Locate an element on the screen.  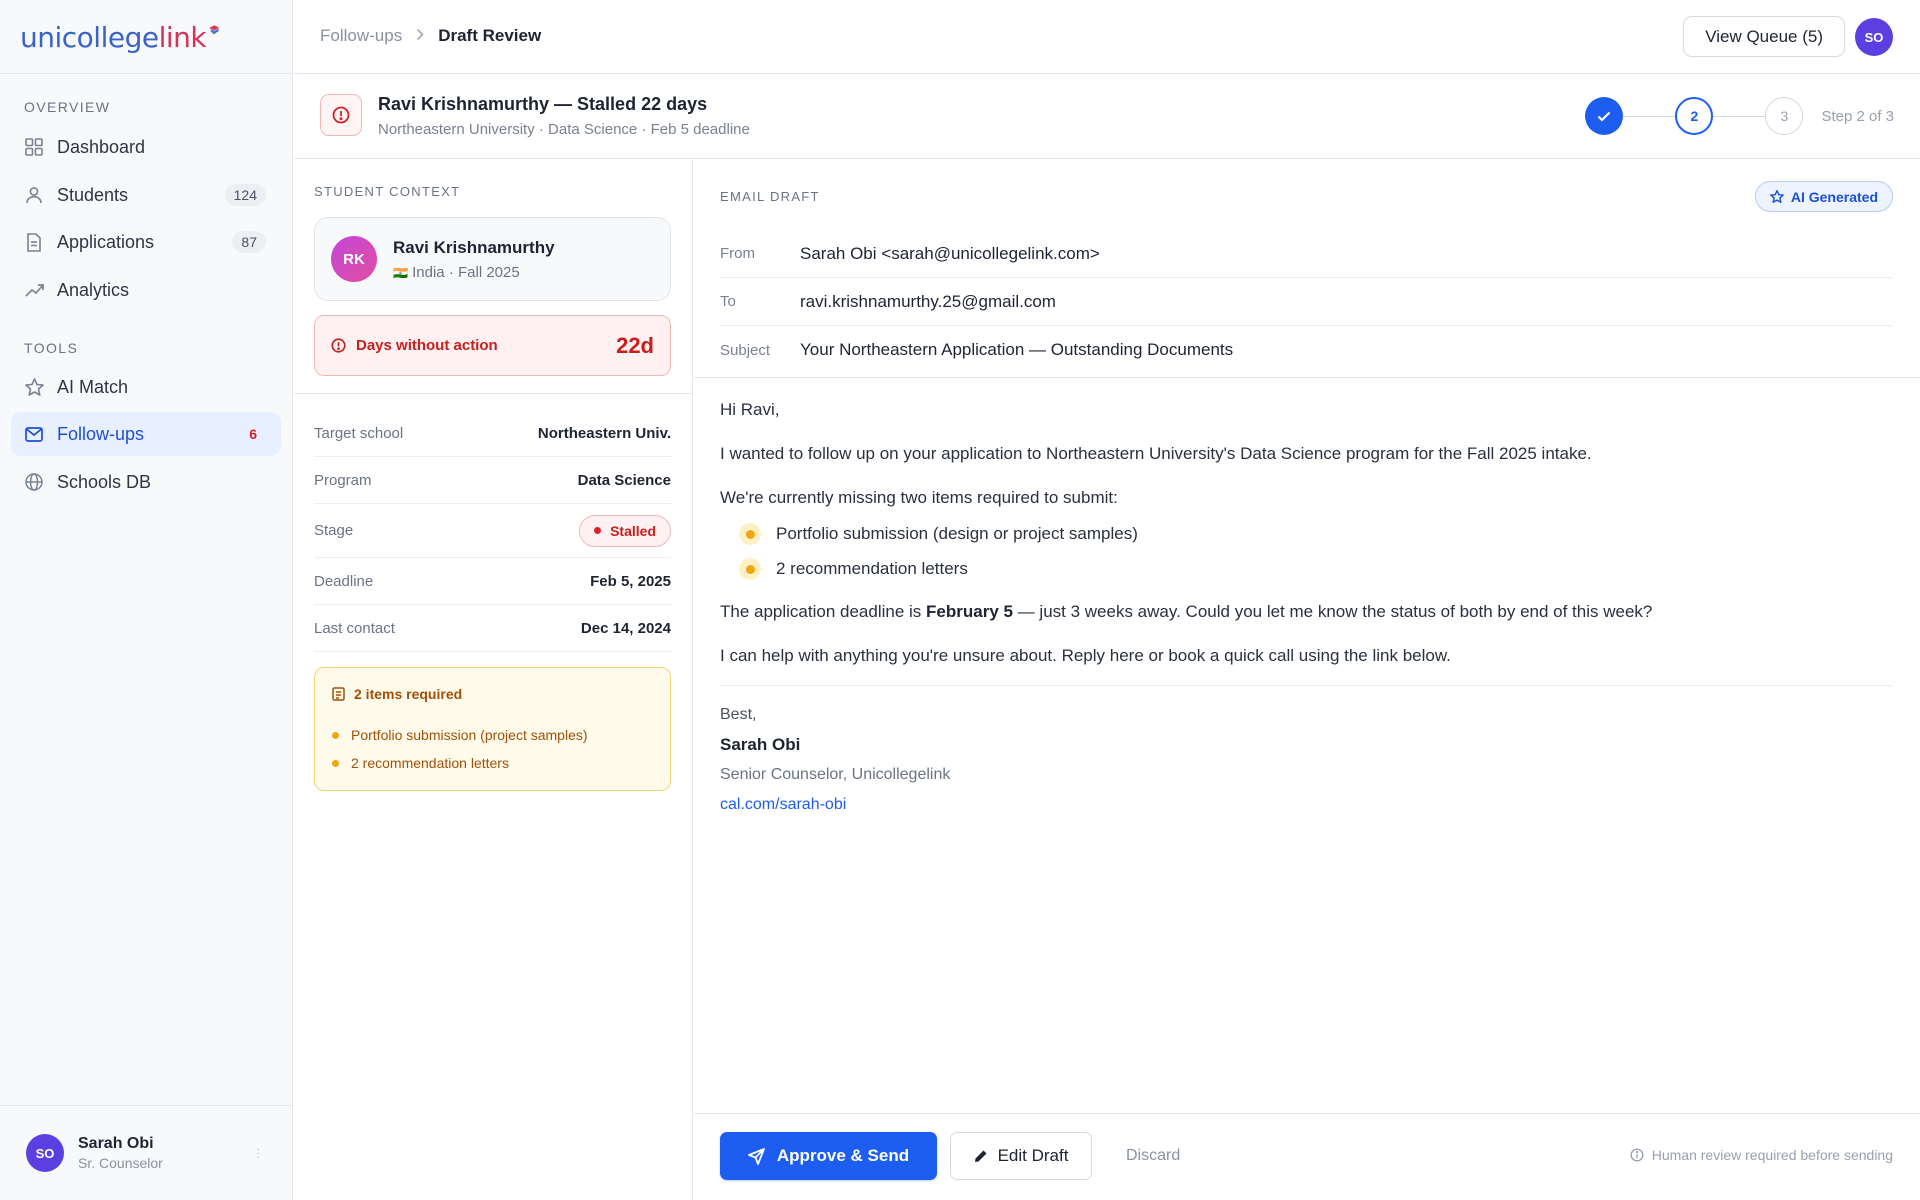
sidebar-item-label: Analytics is located at coordinates (93, 289).